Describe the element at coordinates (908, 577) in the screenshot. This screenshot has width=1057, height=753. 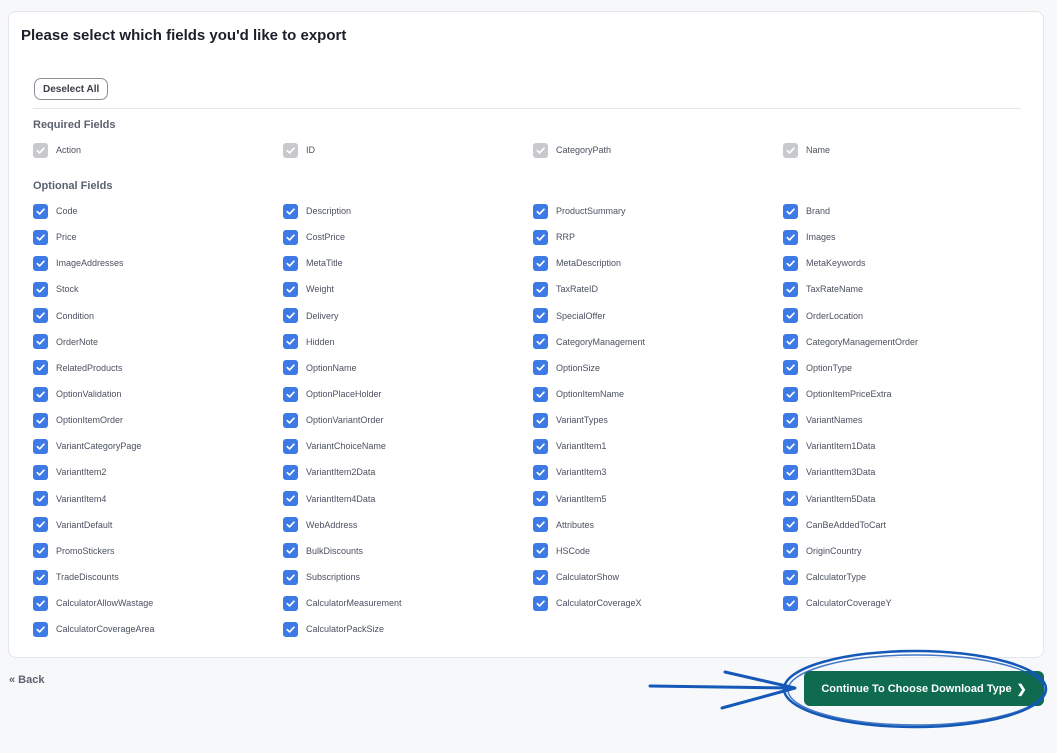
I see `field-calculatortype-option: CalculatorType` at that location.